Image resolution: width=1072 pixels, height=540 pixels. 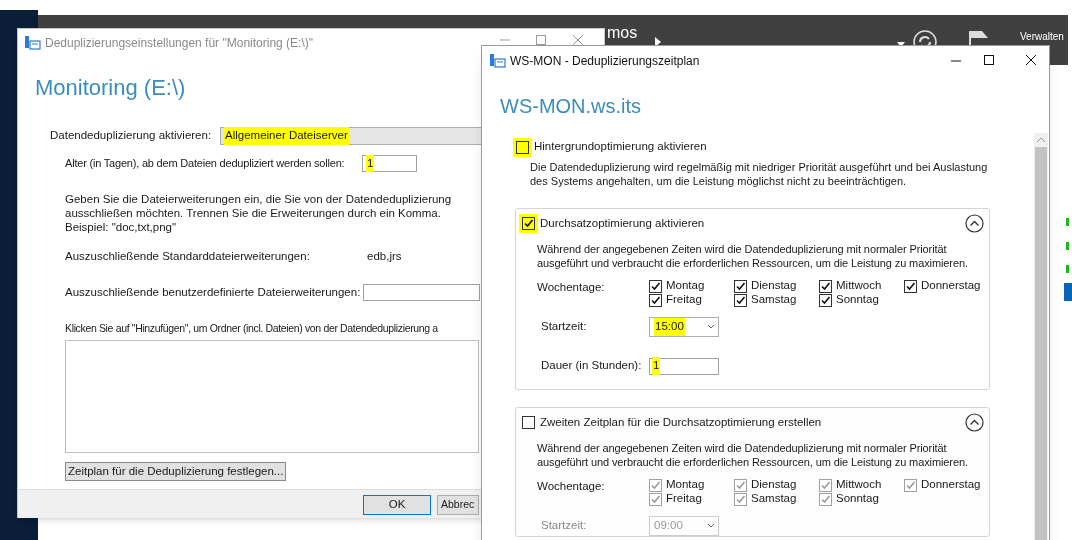 I want to click on field-label: Alter (in Tagen), ab dem Dateien dedupliziert werden sollen:, so click(x=205, y=164).